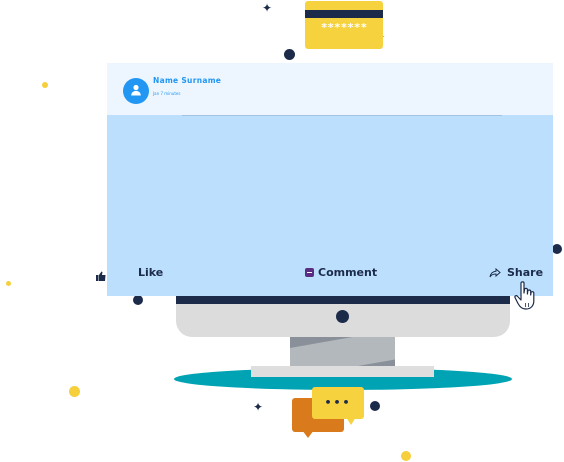 Image resolution: width=564 pixels, height=462 pixels. What do you see at coordinates (167, 93) in the screenshot?
I see `post-timestamp: Jan 7 minutes` at bounding box center [167, 93].